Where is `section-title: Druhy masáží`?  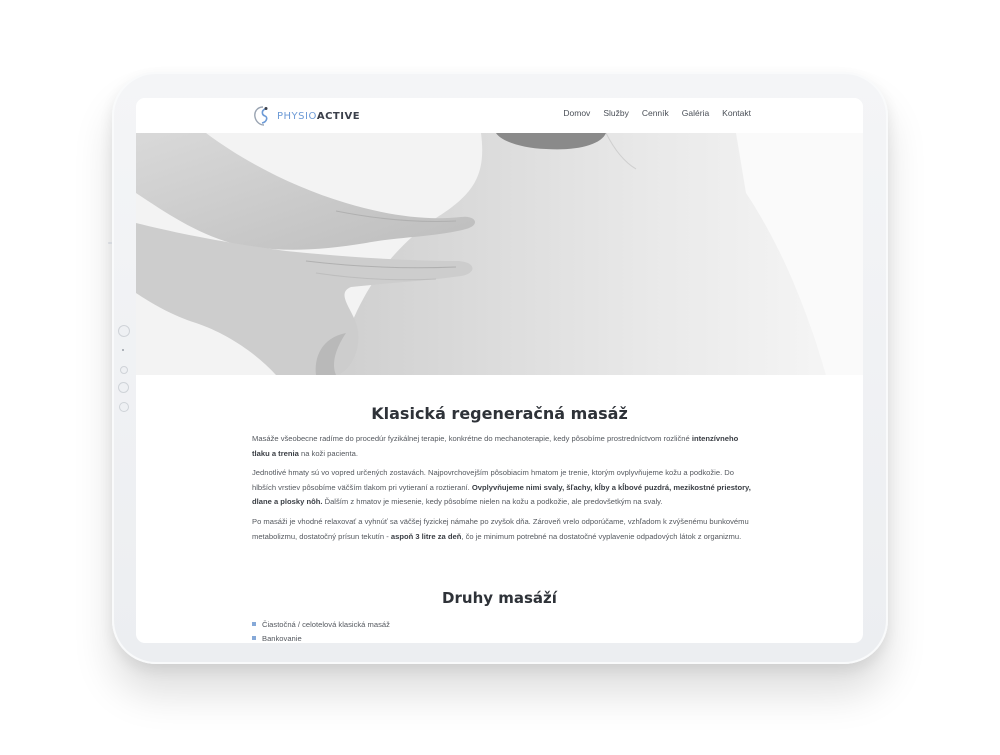
section-title: Druhy masáží is located at coordinates (499, 598).